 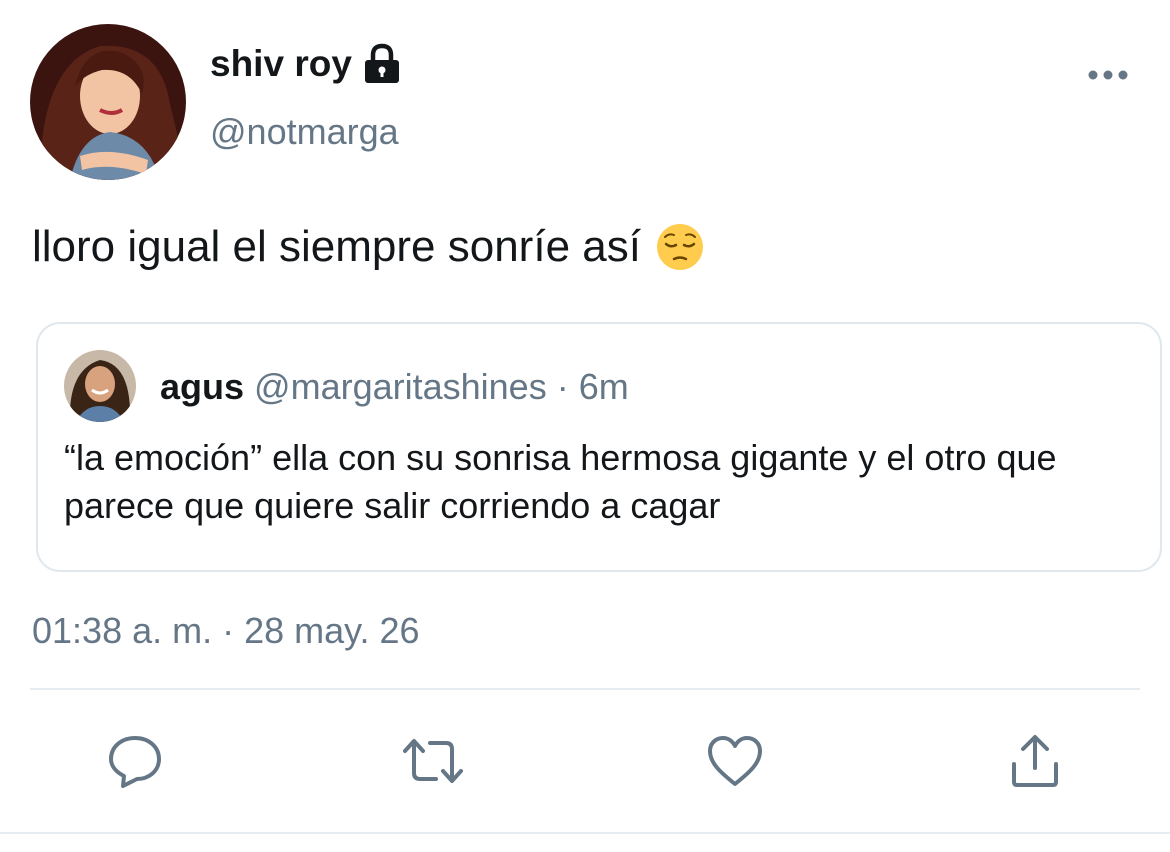 I want to click on retweet-icon, so click(x=433, y=761).